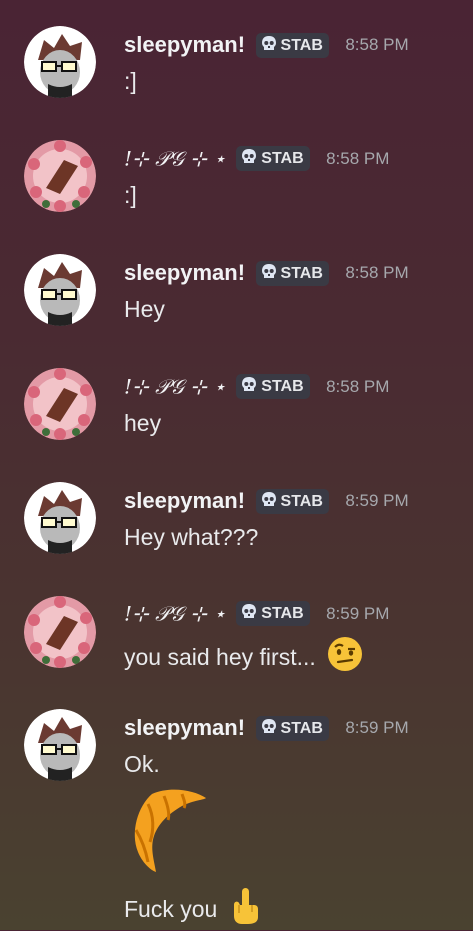 The width and height of the screenshot is (473, 931). I want to click on croissant-emoji, so click(166, 833).